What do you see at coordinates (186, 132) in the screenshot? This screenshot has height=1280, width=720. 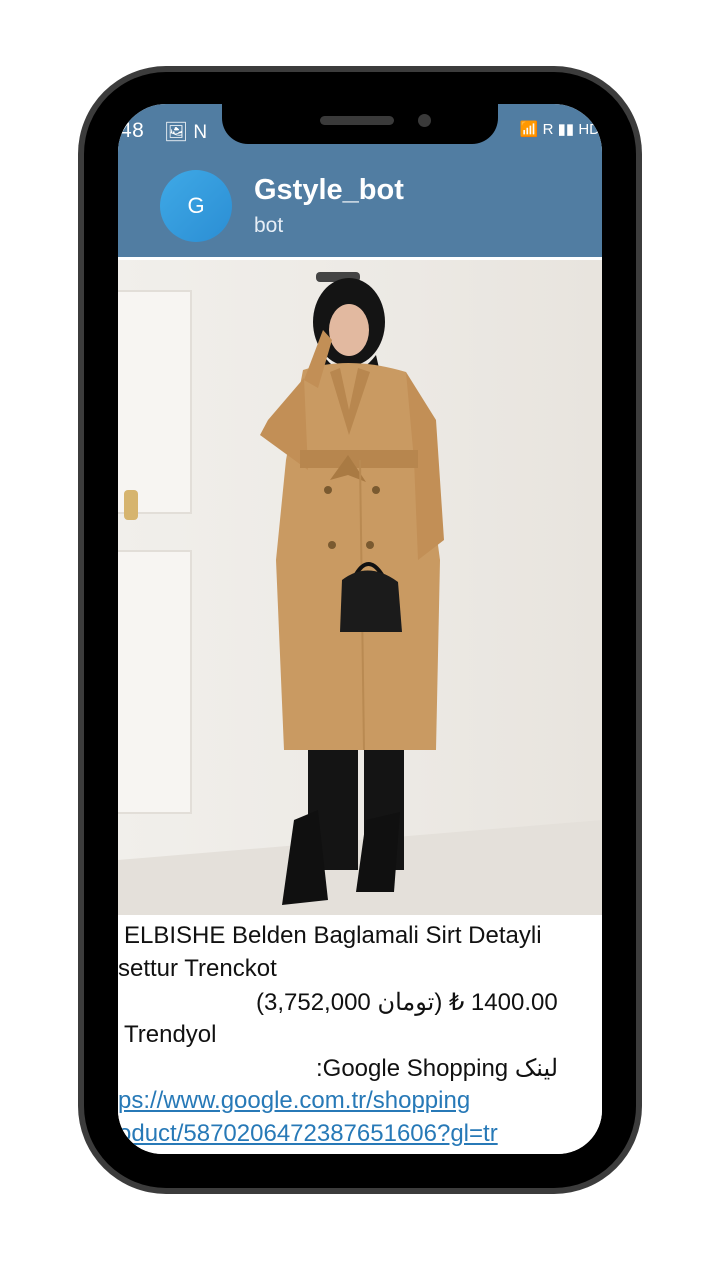 I see `status-notification-icons: 🖼 N` at bounding box center [186, 132].